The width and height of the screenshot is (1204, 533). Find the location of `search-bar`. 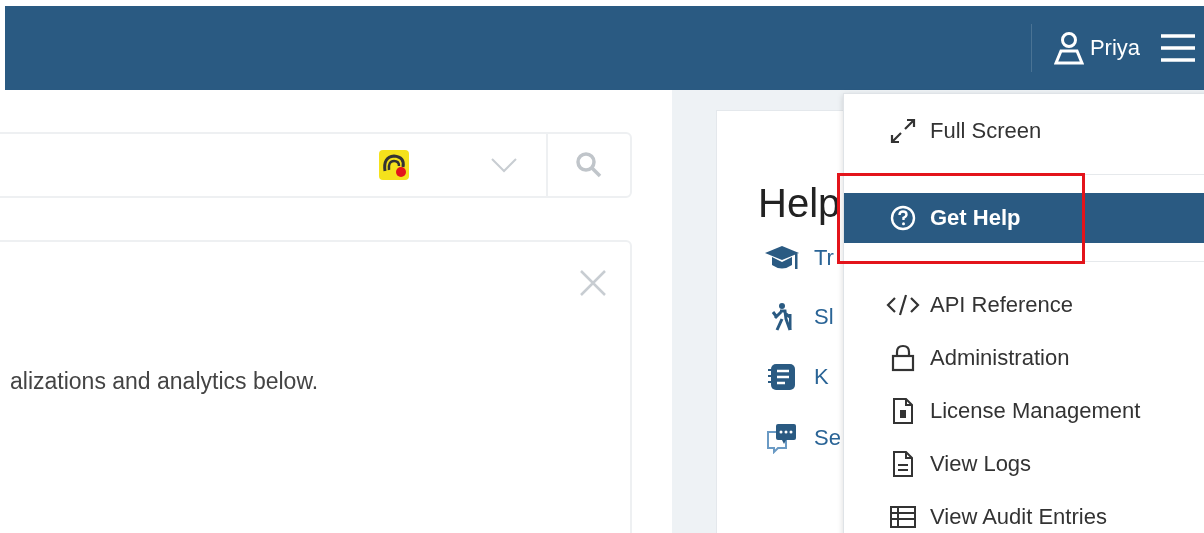

search-bar is located at coordinates (316, 165).